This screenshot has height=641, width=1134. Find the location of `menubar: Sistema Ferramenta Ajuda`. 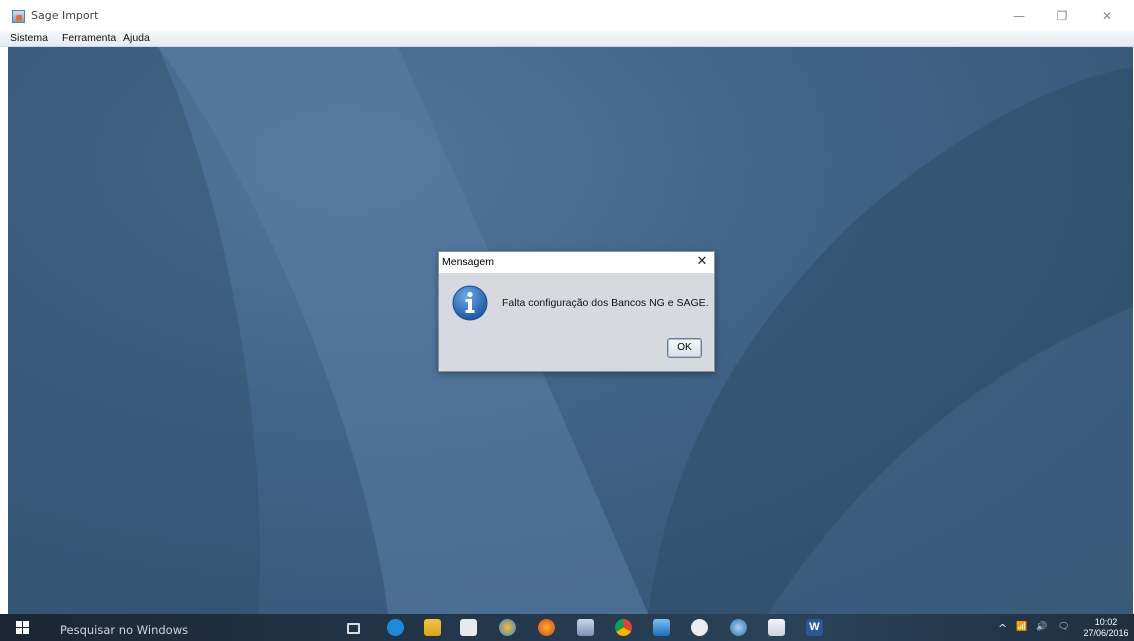

menubar: Sistema Ferramenta Ajuda is located at coordinates (567, 39).